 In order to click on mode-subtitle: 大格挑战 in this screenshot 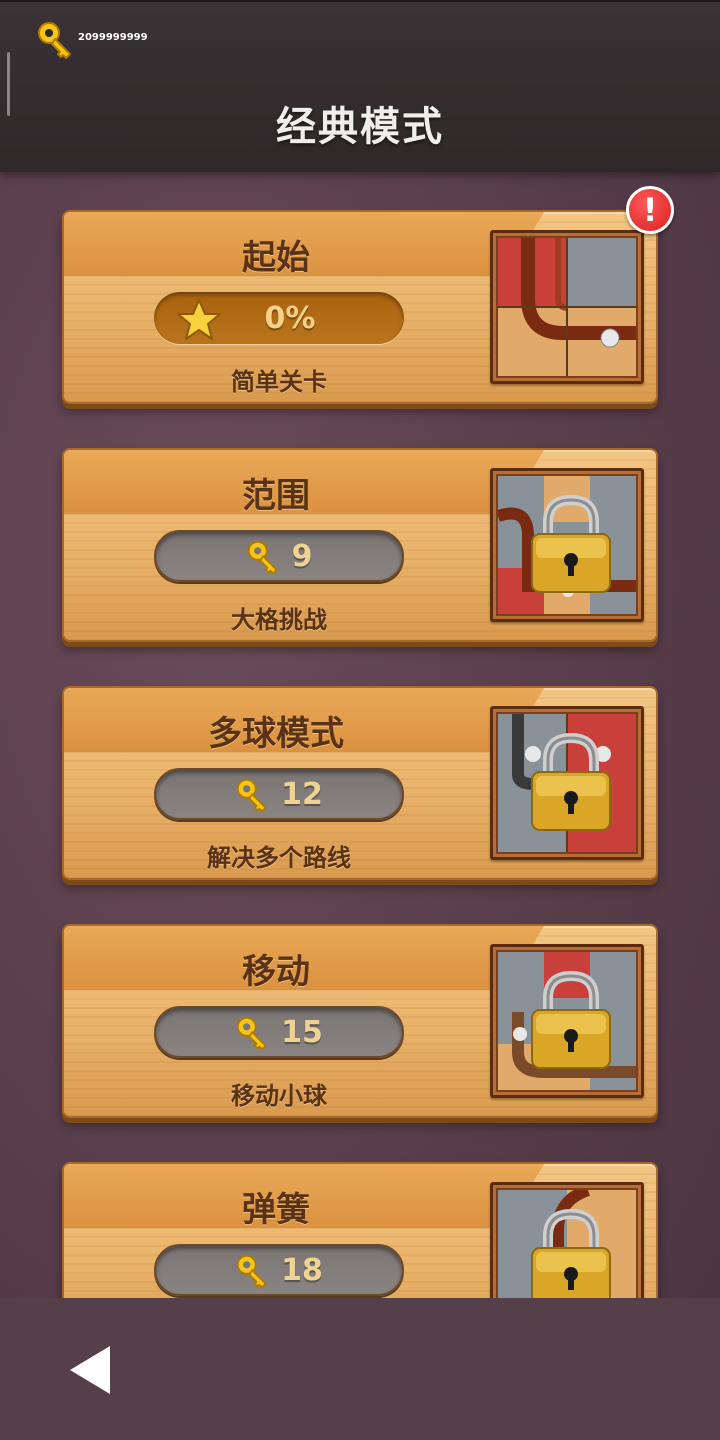, I will do `click(279, 620)`.